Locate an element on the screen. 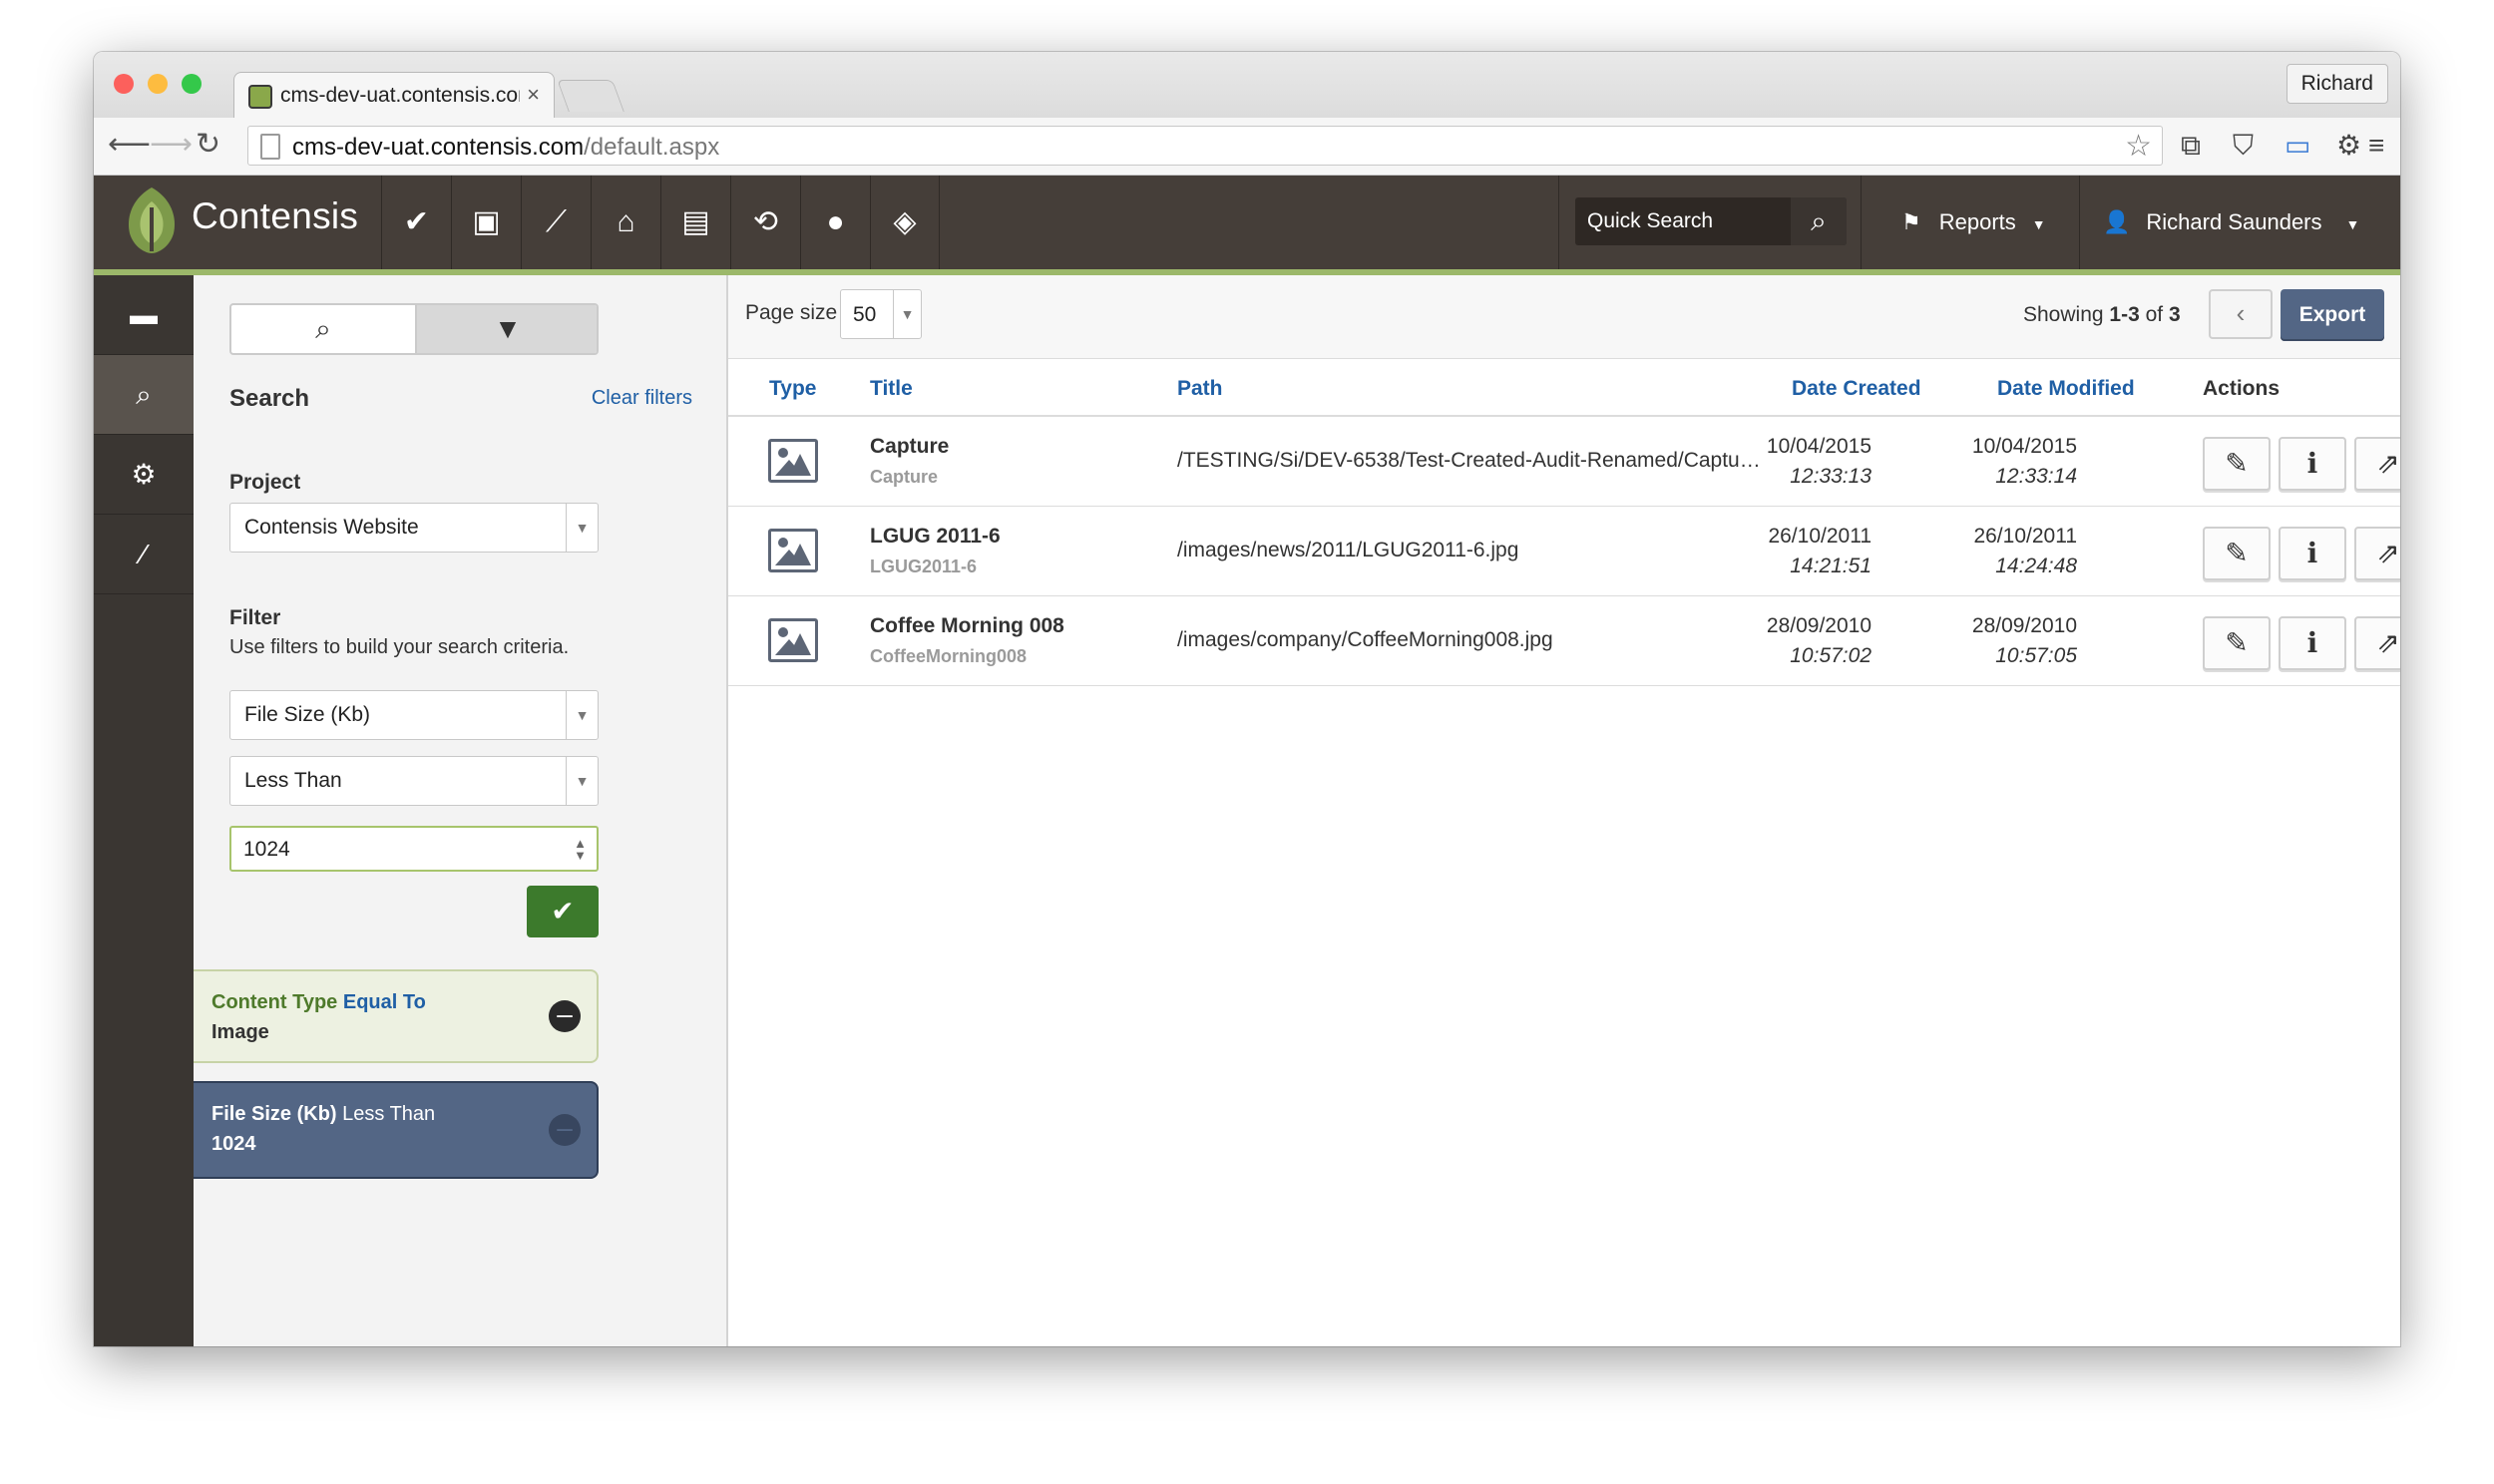 This screenshot has width=2494, height=1484. page-icon is located at coordinates (270, 147).